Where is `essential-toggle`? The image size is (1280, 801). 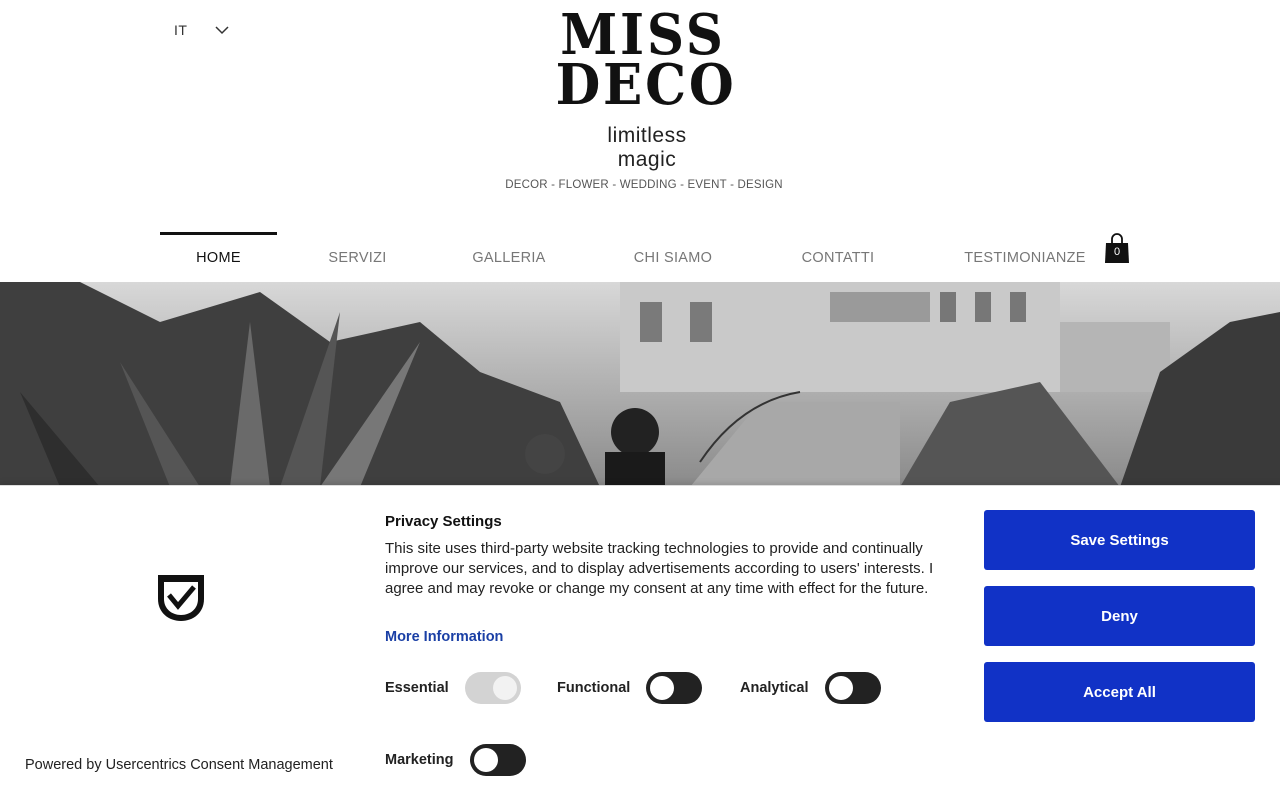
essential-toggle is located at coordinates (492, 688).